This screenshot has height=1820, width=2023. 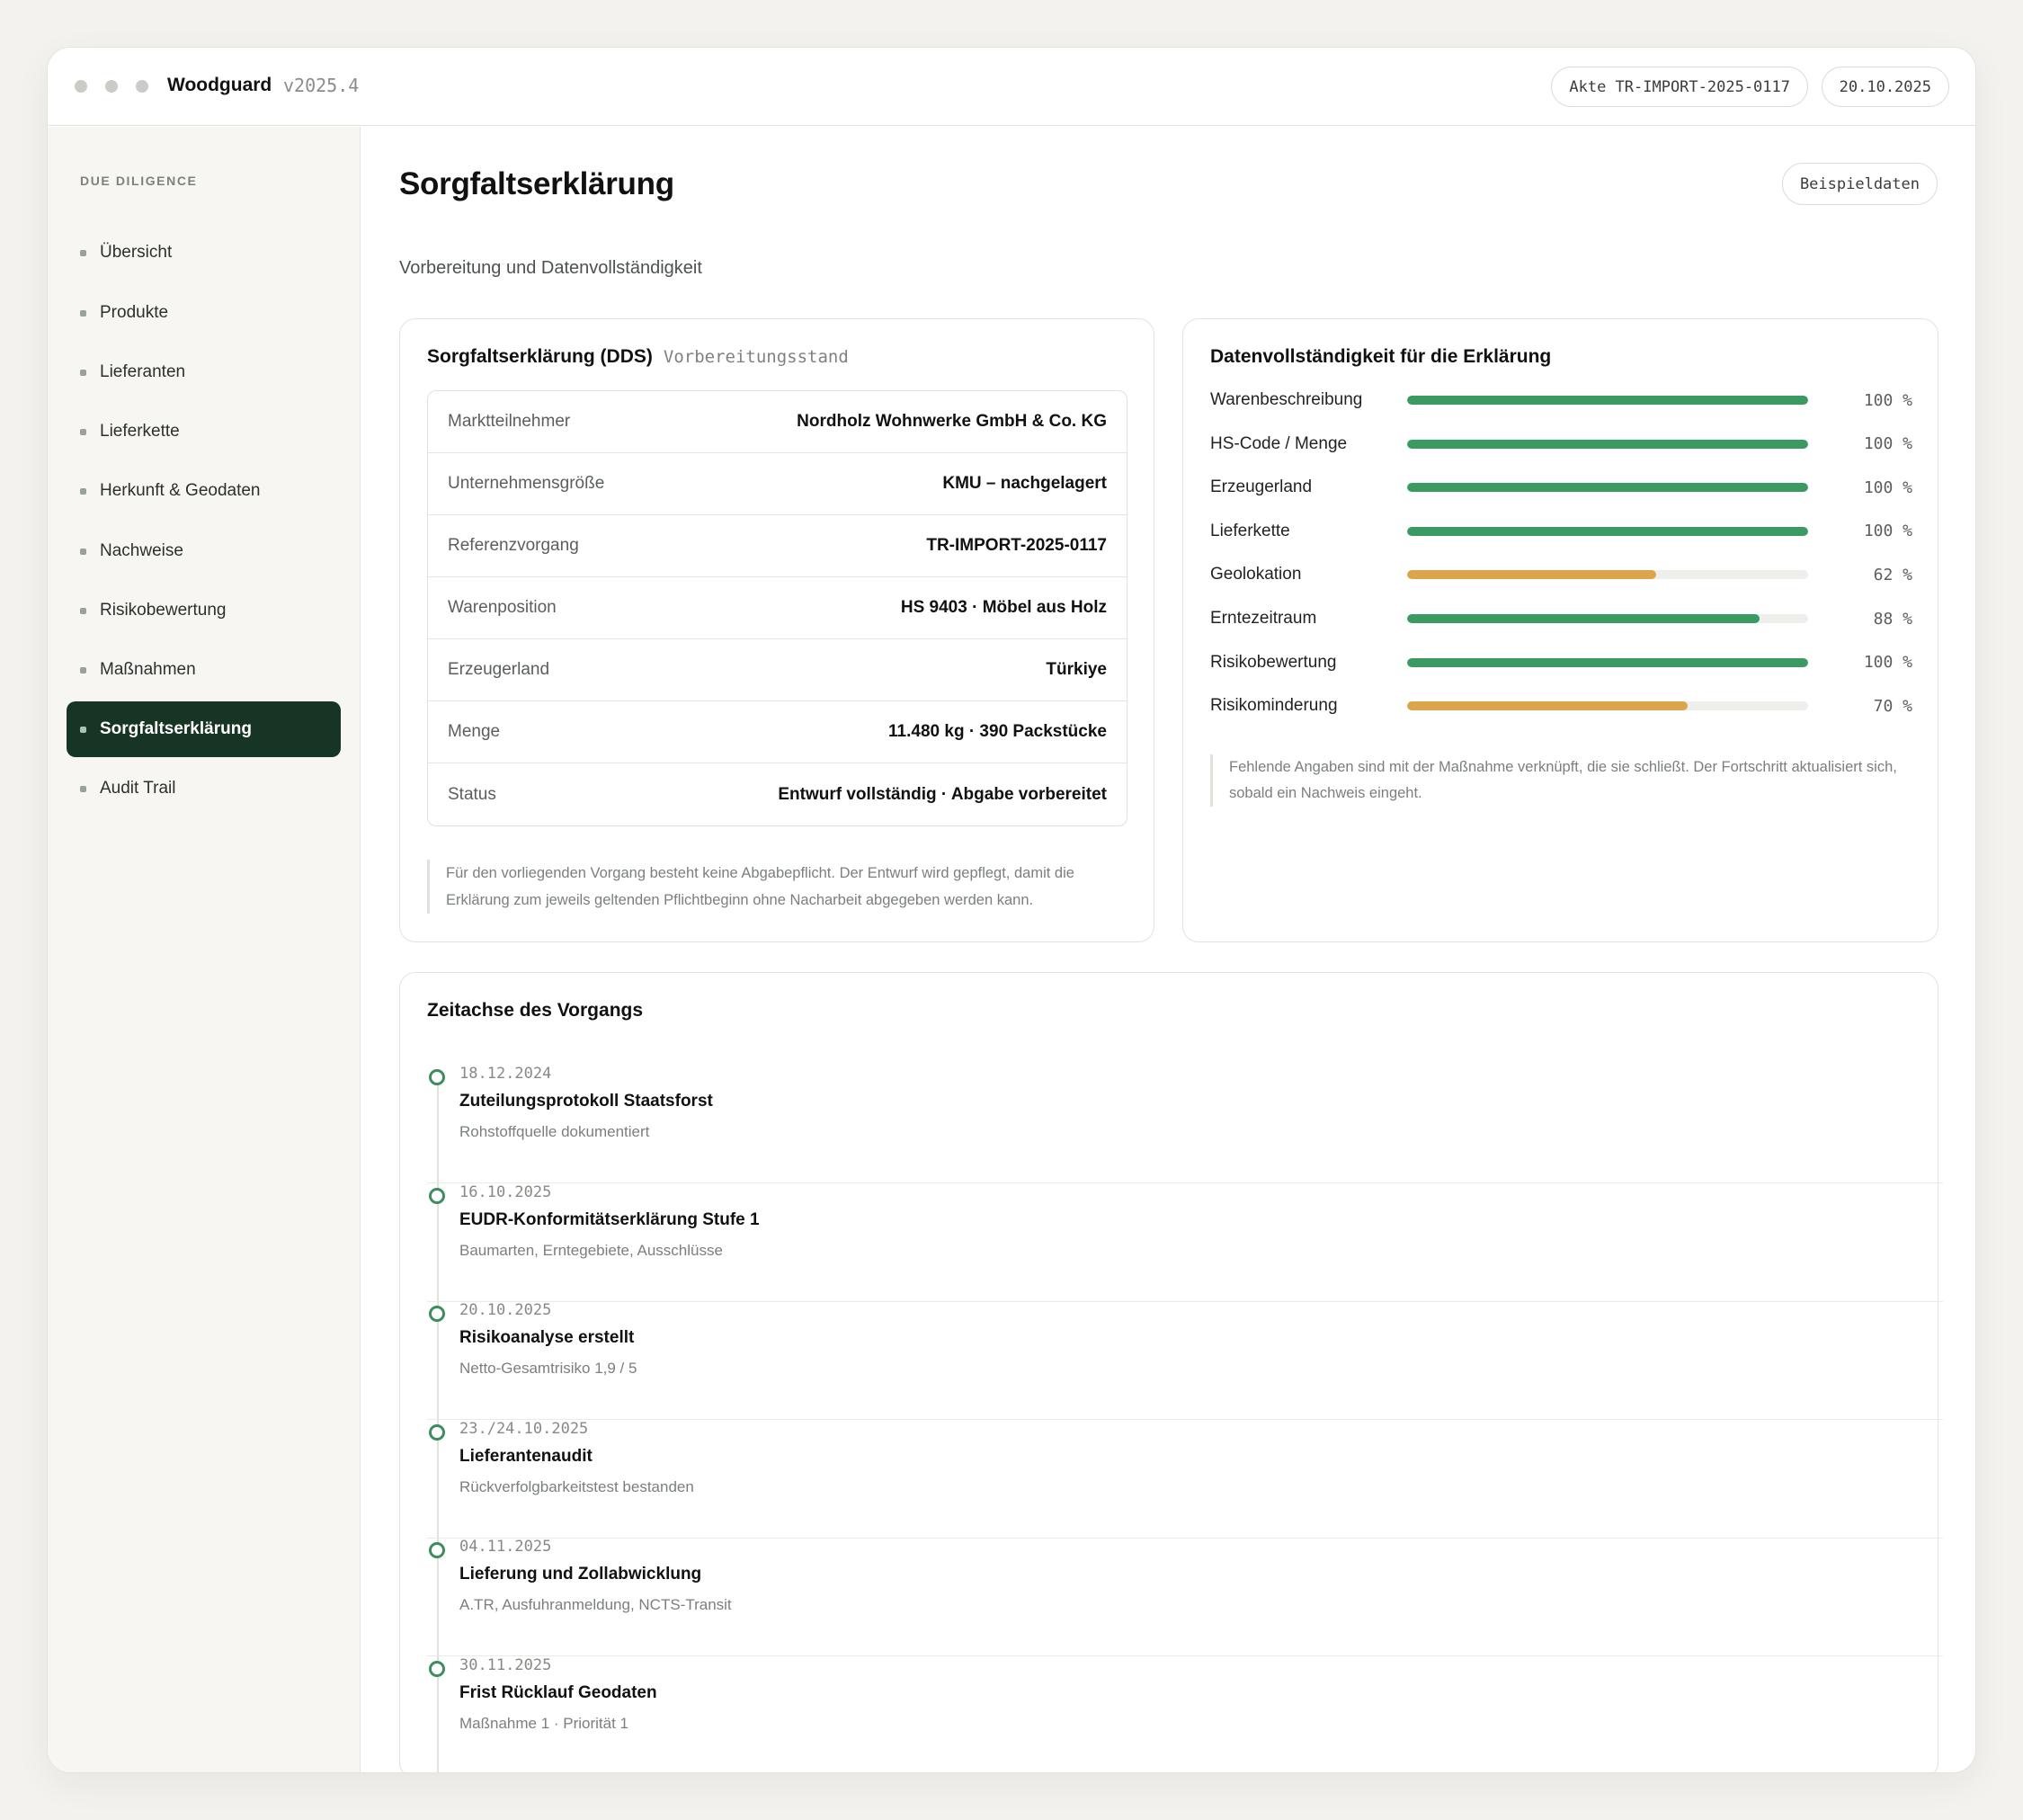 I want to click on completeness-row: Erzeugerland 100 %, so click(x=1561, y=487).